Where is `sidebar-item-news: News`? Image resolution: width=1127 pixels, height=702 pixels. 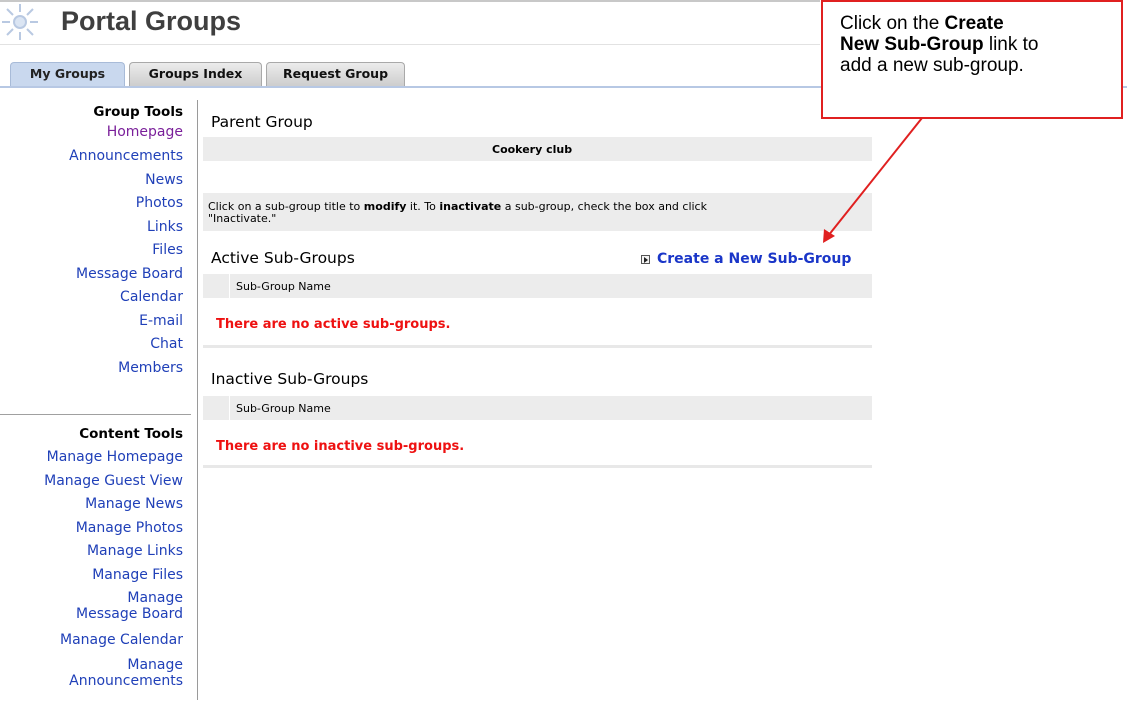 sidebar-item-news: News is located at coordinates (164, 180).